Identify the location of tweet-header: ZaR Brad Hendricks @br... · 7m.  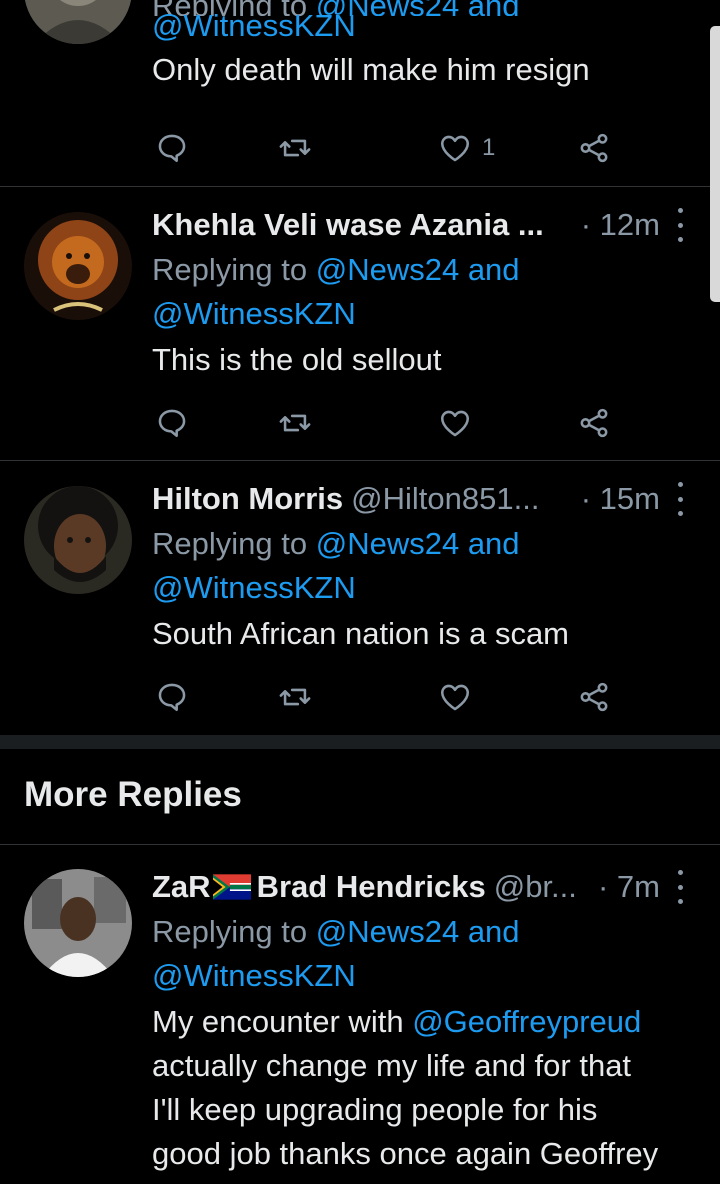
(421, 887).